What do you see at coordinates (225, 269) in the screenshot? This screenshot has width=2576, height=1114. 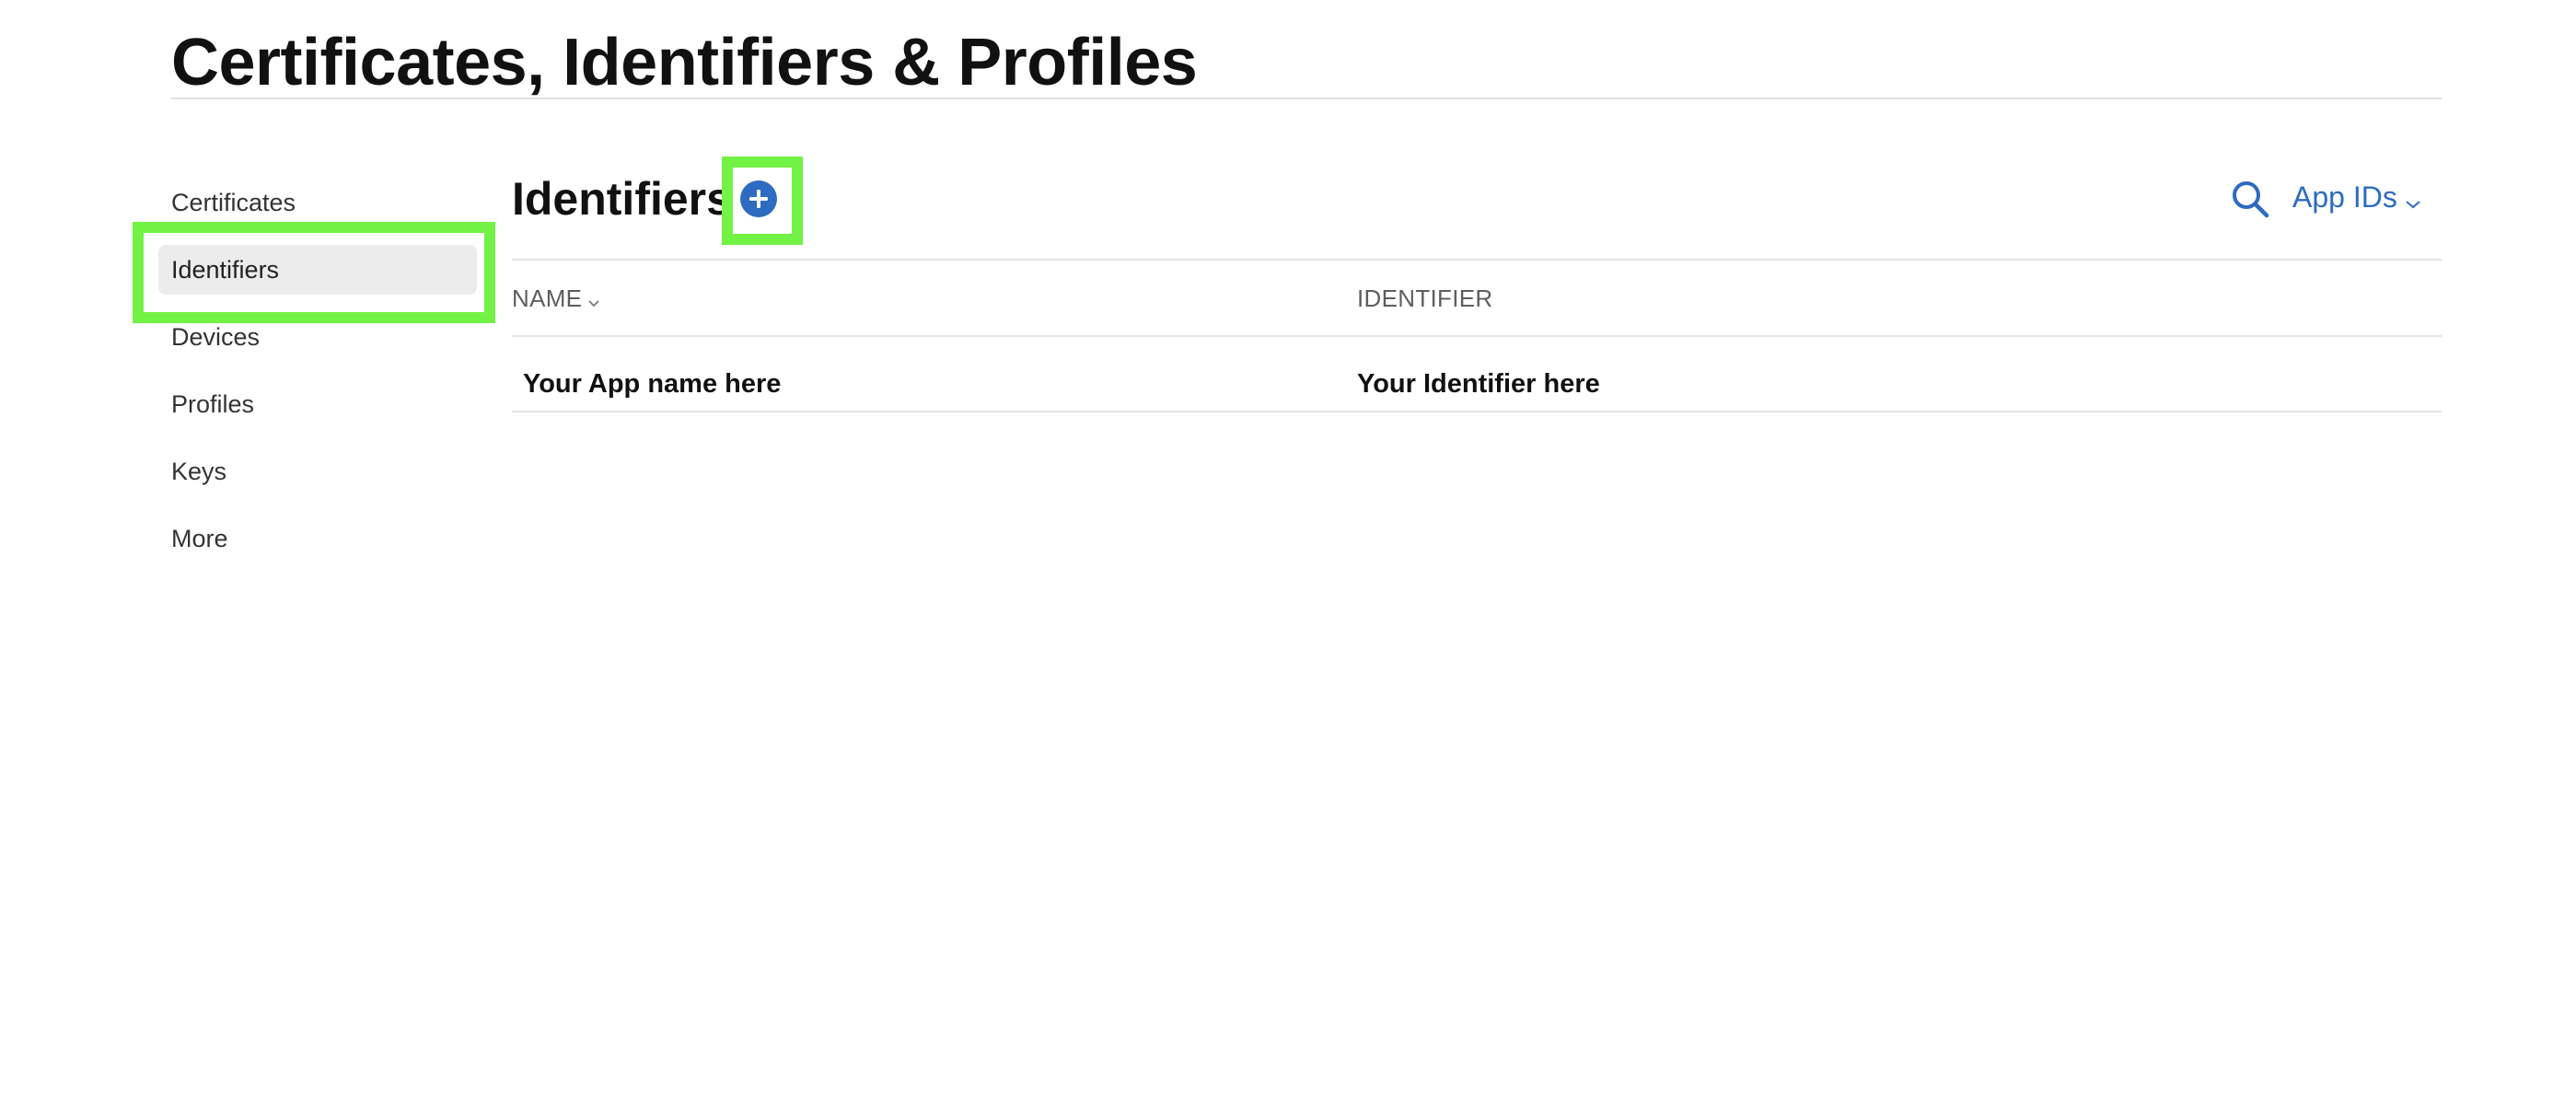 I see `sidebar-item-identifiers: Identifiers` at bounding box center [225, 269].